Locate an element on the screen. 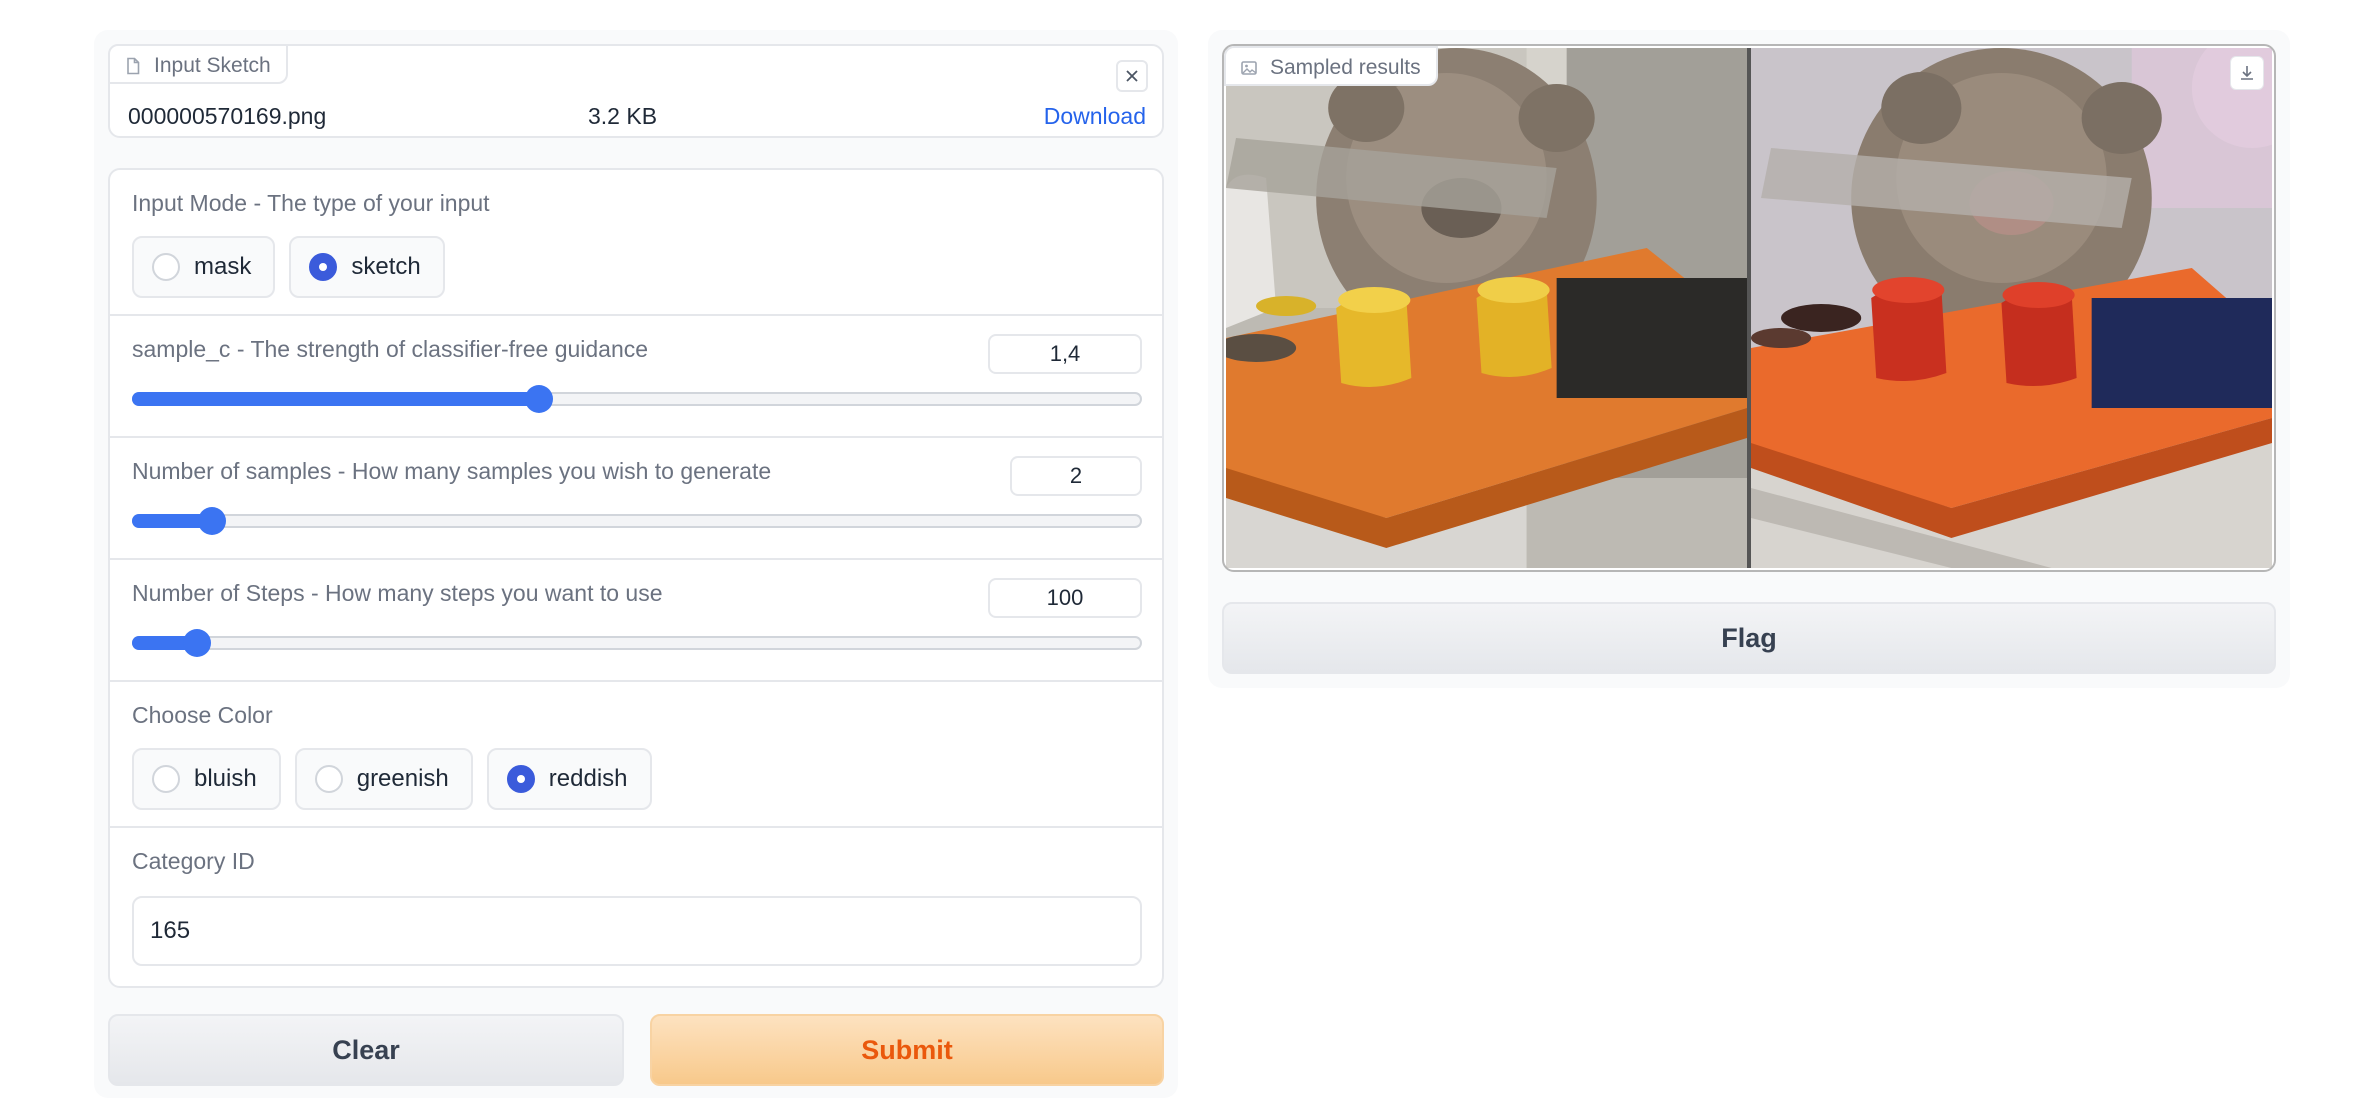 Image resolution: width=2354 pixels, height=1101 pixels. sampled-results-tab: Sampled results is located at coordinates (1331, 66).